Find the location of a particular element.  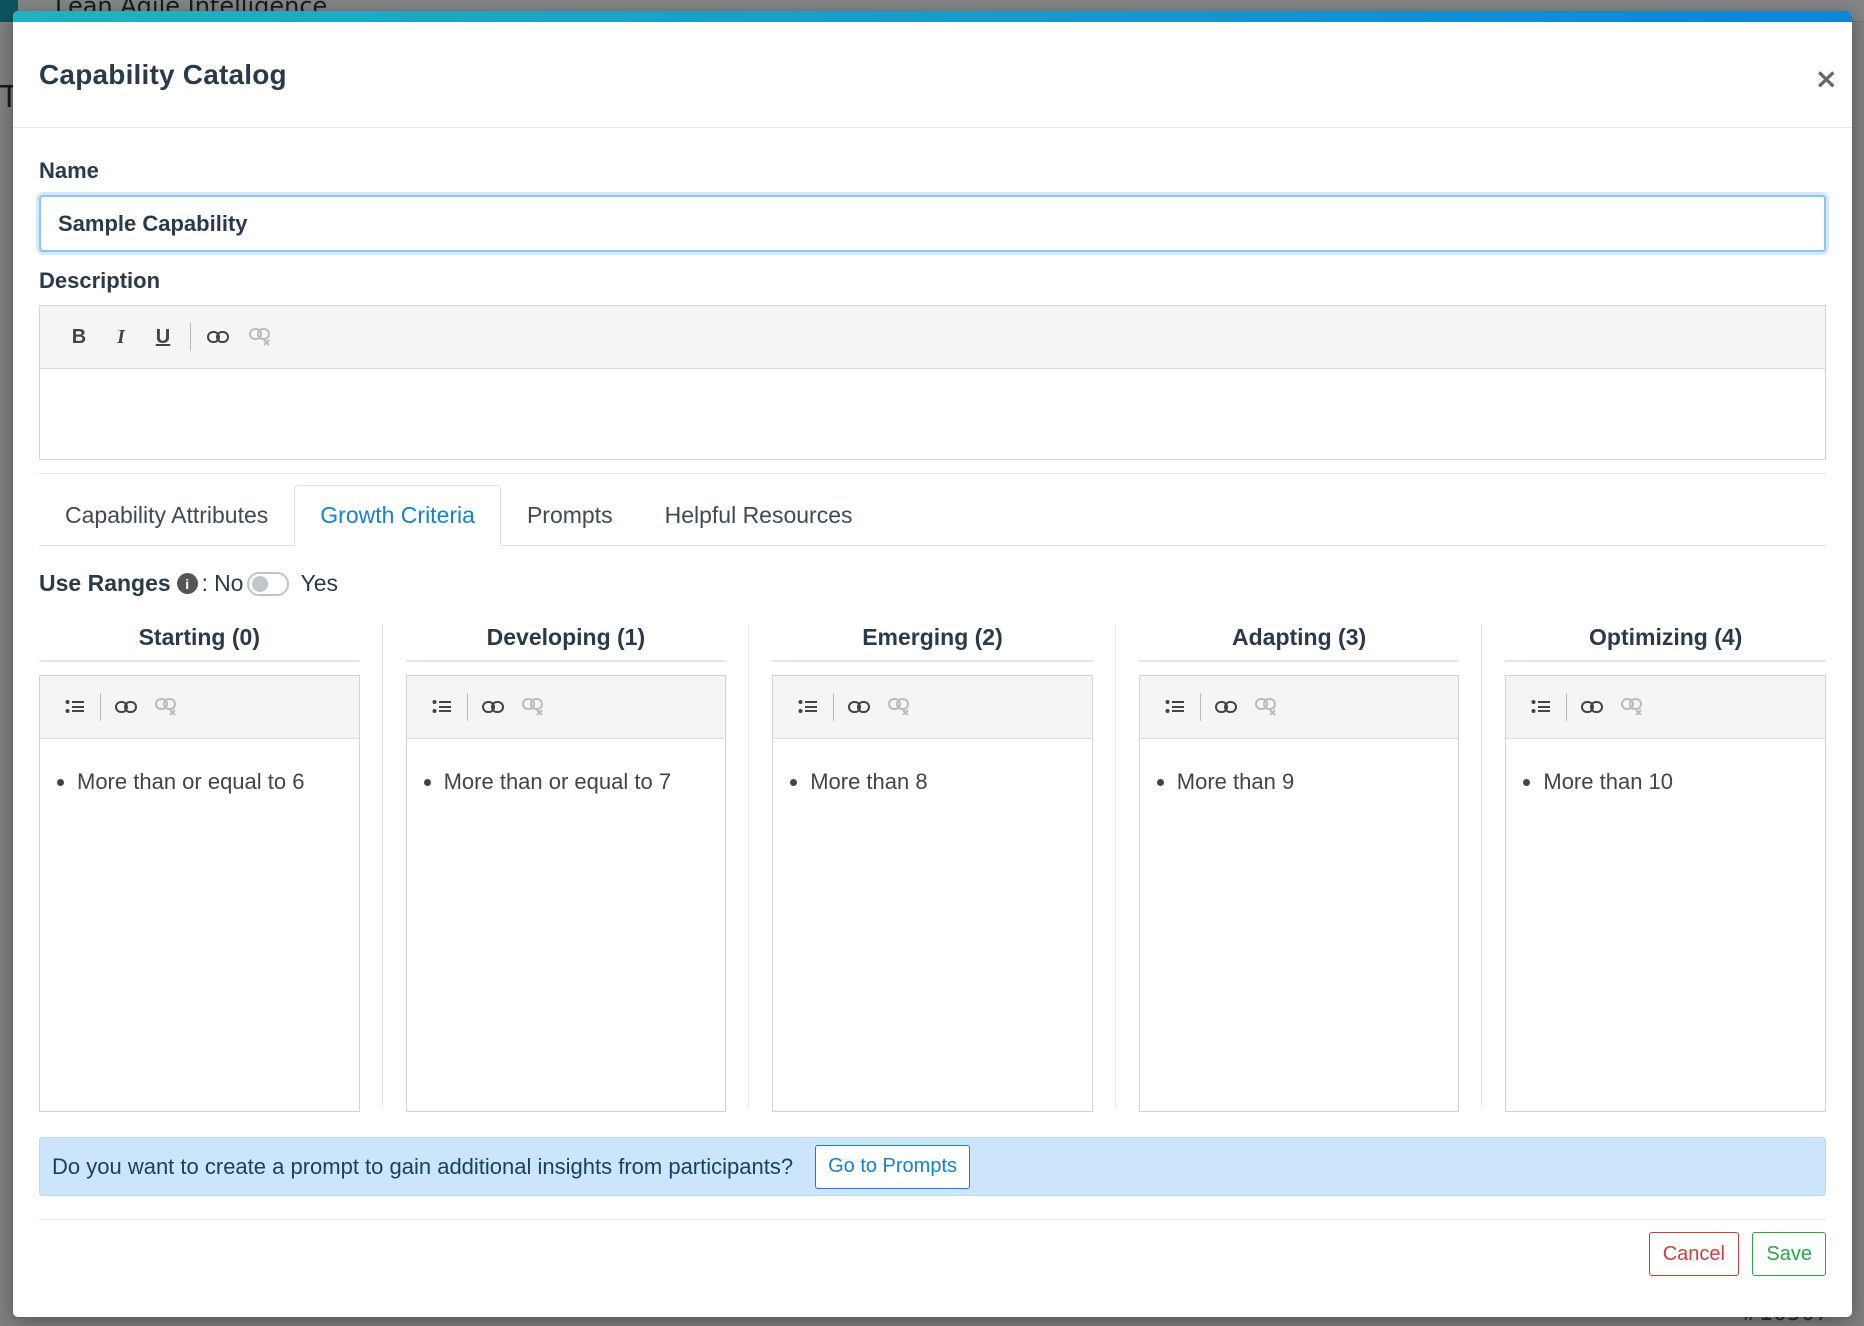

level-title: Emerging (2) is located at coordinates (932, 643).